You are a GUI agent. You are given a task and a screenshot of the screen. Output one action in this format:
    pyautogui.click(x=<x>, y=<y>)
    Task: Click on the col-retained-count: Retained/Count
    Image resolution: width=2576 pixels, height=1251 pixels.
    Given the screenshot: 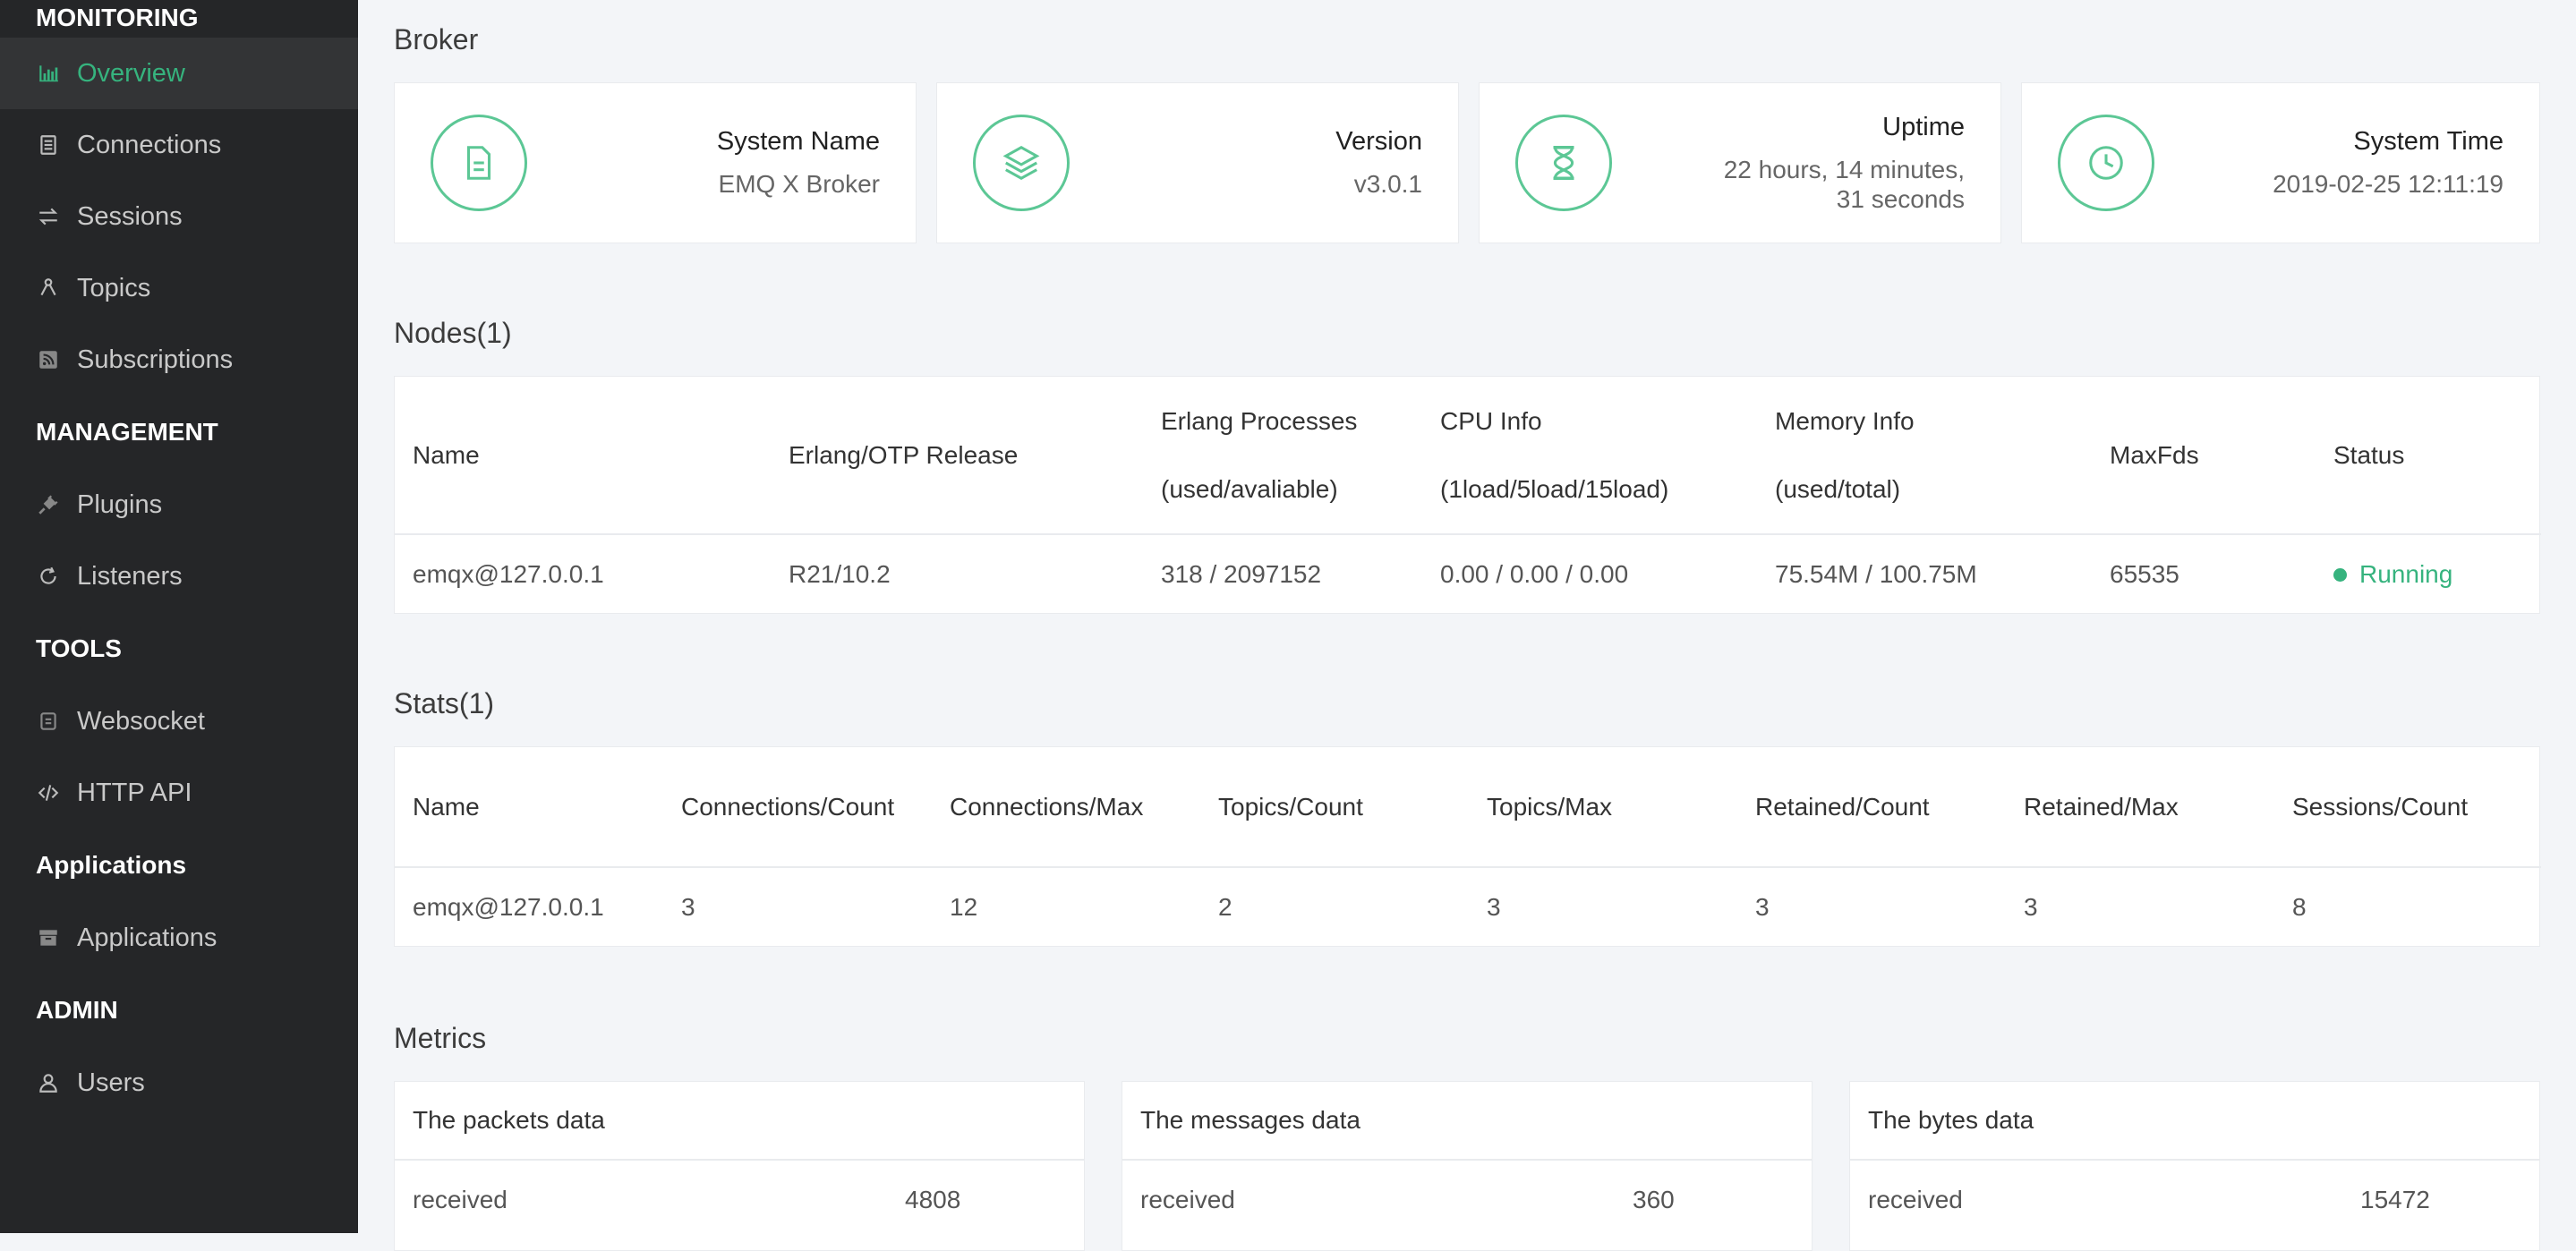 What is the action you would take?
    pyautogui.click(x=1842, y=806)
    